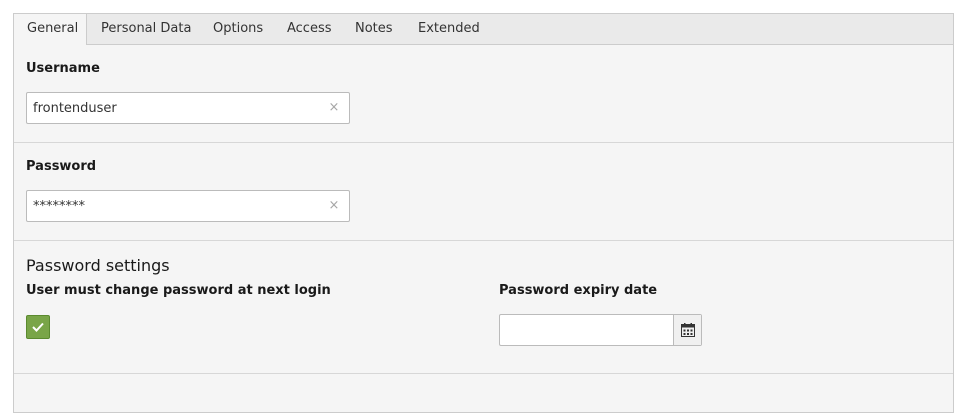 The width and height of the screenshot is (975, 413). I want to click on date-picker-button, so click(687, 330).